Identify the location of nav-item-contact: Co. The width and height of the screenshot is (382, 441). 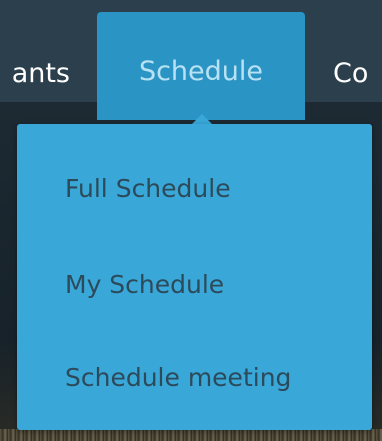
(357, 51).